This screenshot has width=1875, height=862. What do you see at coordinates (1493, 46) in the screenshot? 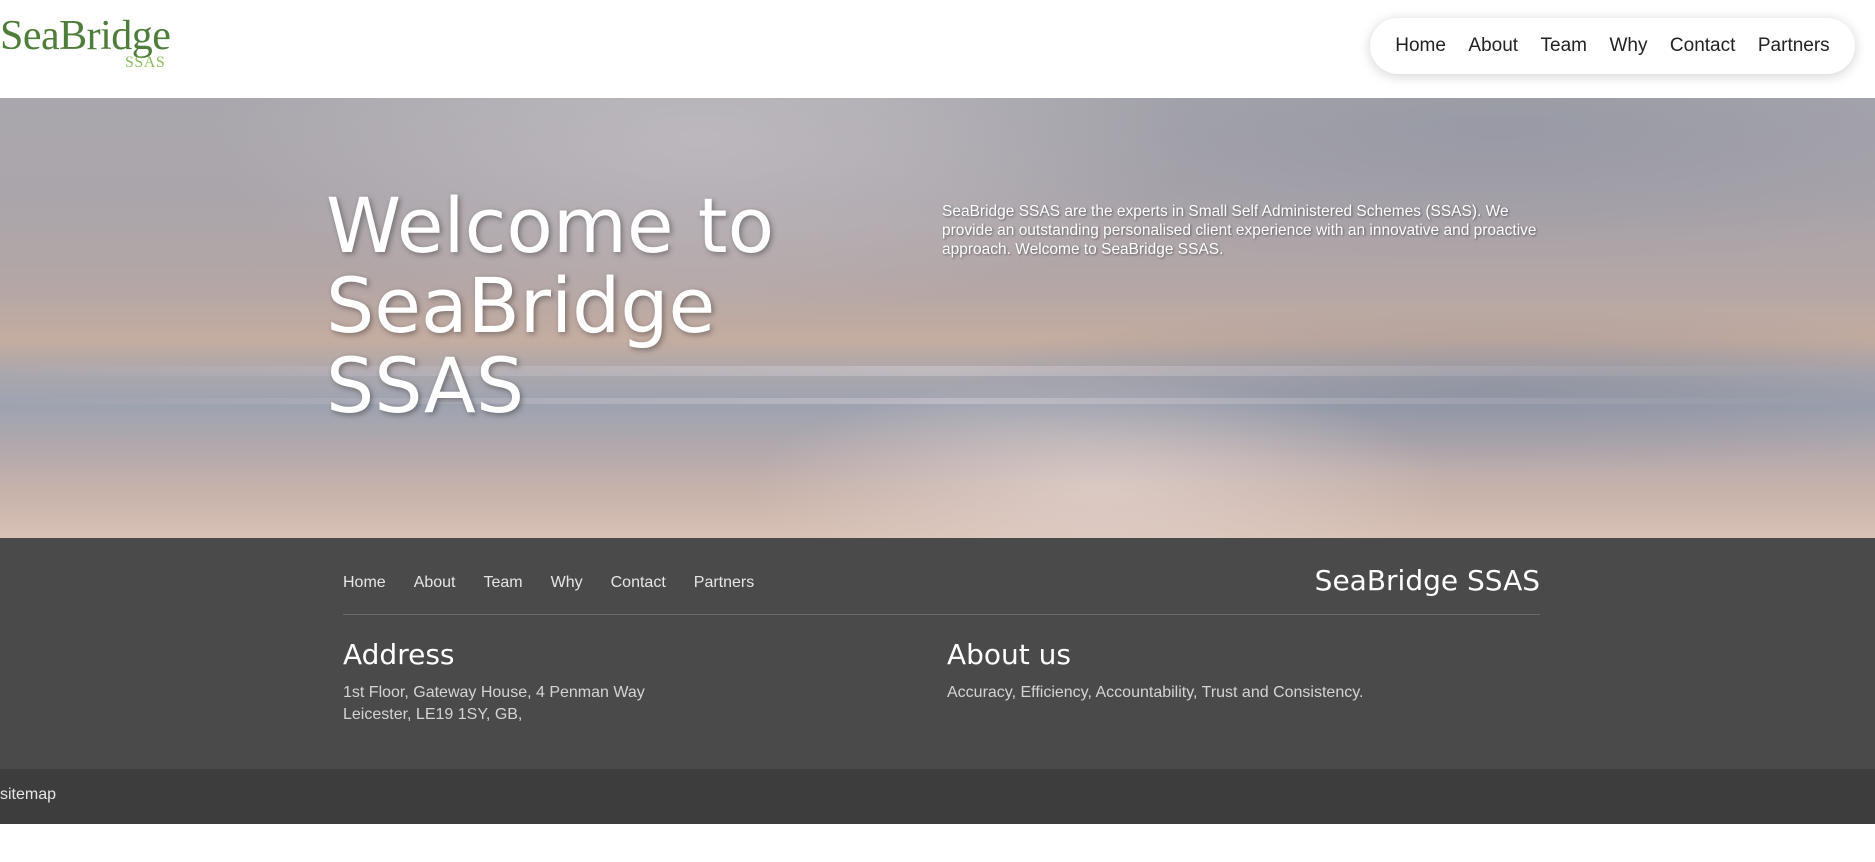
I see `nav-link-about: About` at bounding box center [1493, 46].